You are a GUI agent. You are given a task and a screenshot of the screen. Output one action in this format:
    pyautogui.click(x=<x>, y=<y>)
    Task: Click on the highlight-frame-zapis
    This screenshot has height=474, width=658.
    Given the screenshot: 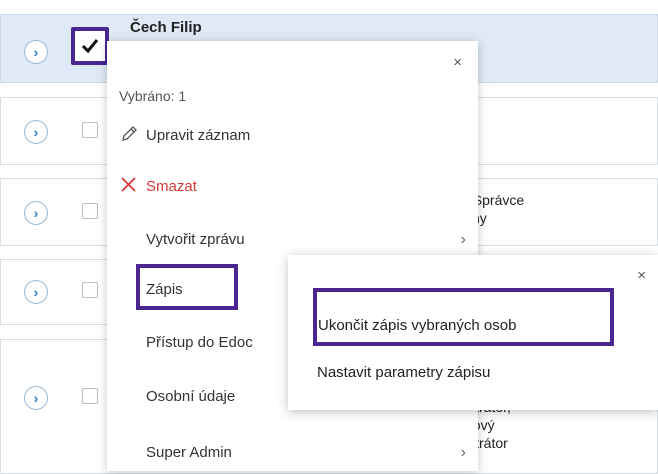 What is the action you would take?
    pyautogui.click(x=187, y=287)
    